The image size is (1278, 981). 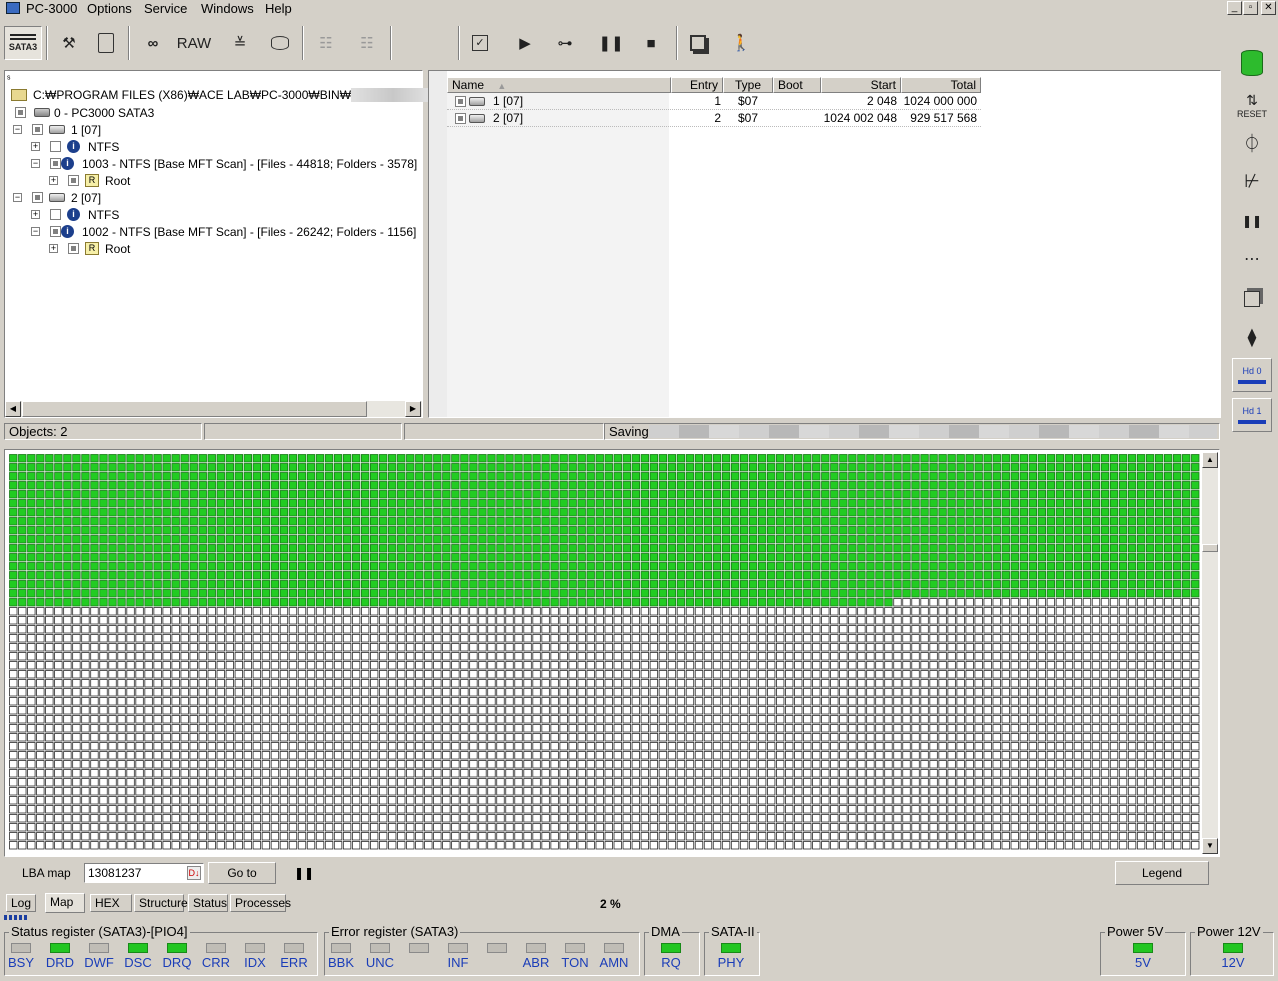 What do you see at coordinates (65, 903) in the screenshot?
I see `tab-map: Map` at bounding box center [65, 903].